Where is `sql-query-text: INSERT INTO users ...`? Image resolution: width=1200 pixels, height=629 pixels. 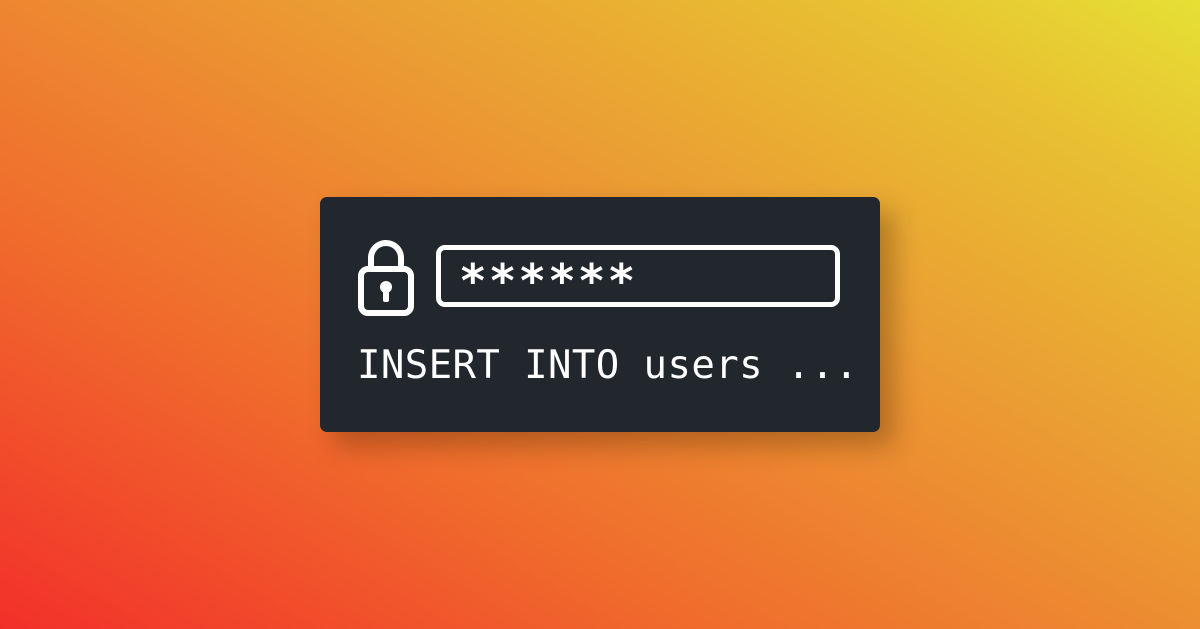 sql-query-text: INSERT INTO users ... is located at coordinates (608, 365).